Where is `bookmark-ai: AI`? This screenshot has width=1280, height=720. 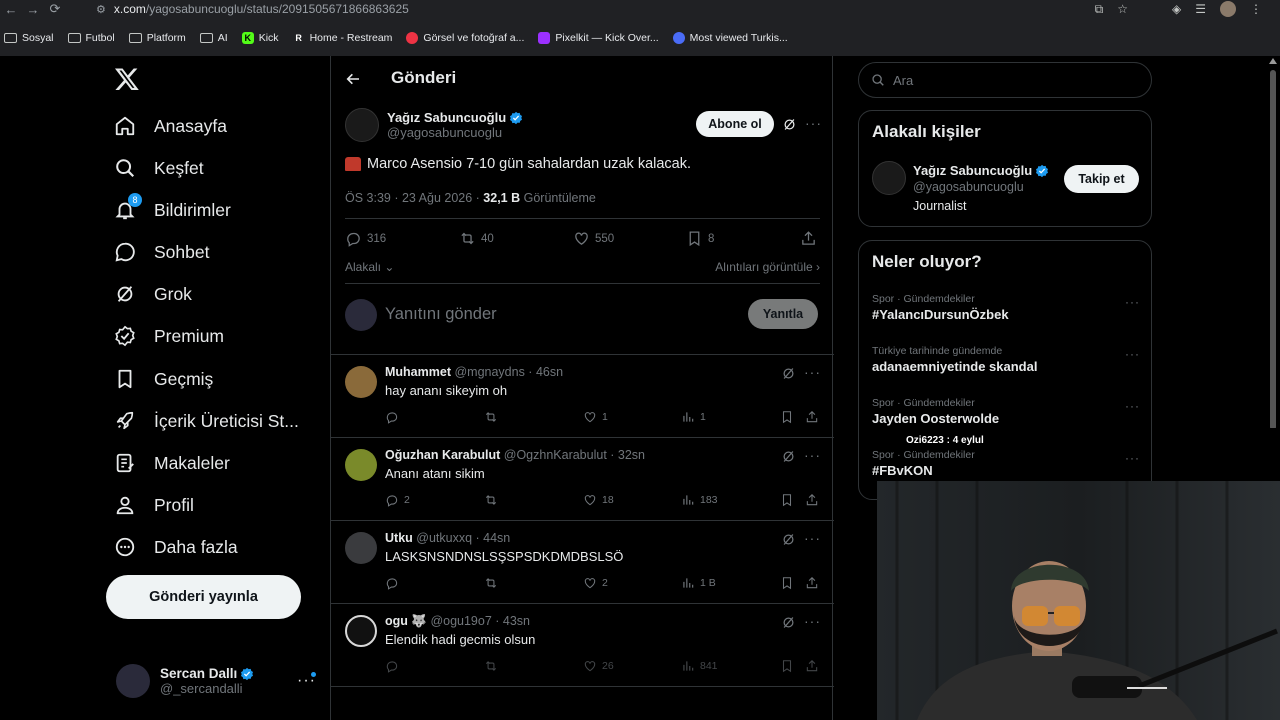 bookmark-ai: AI is located at coordinates (213, 38).